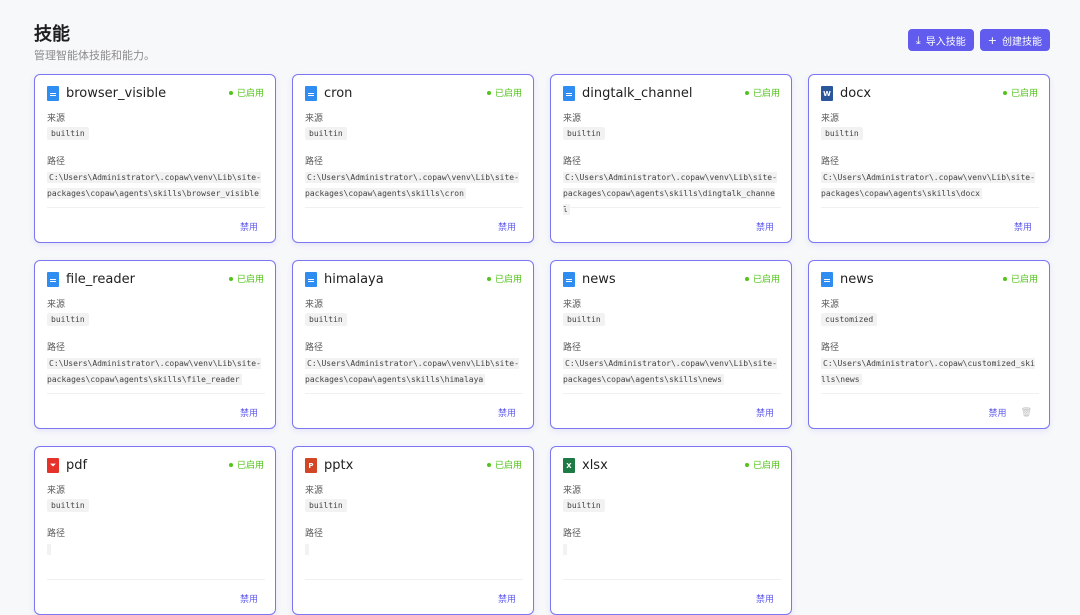 The width and height of the screenshot is (1080, 615). I want to click on skill-name: browser_visible, so click(116, 93).